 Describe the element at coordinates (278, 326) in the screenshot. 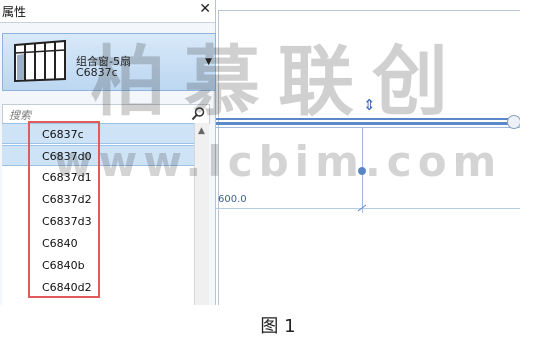

I see `figure-caption: 图 1` at that location.